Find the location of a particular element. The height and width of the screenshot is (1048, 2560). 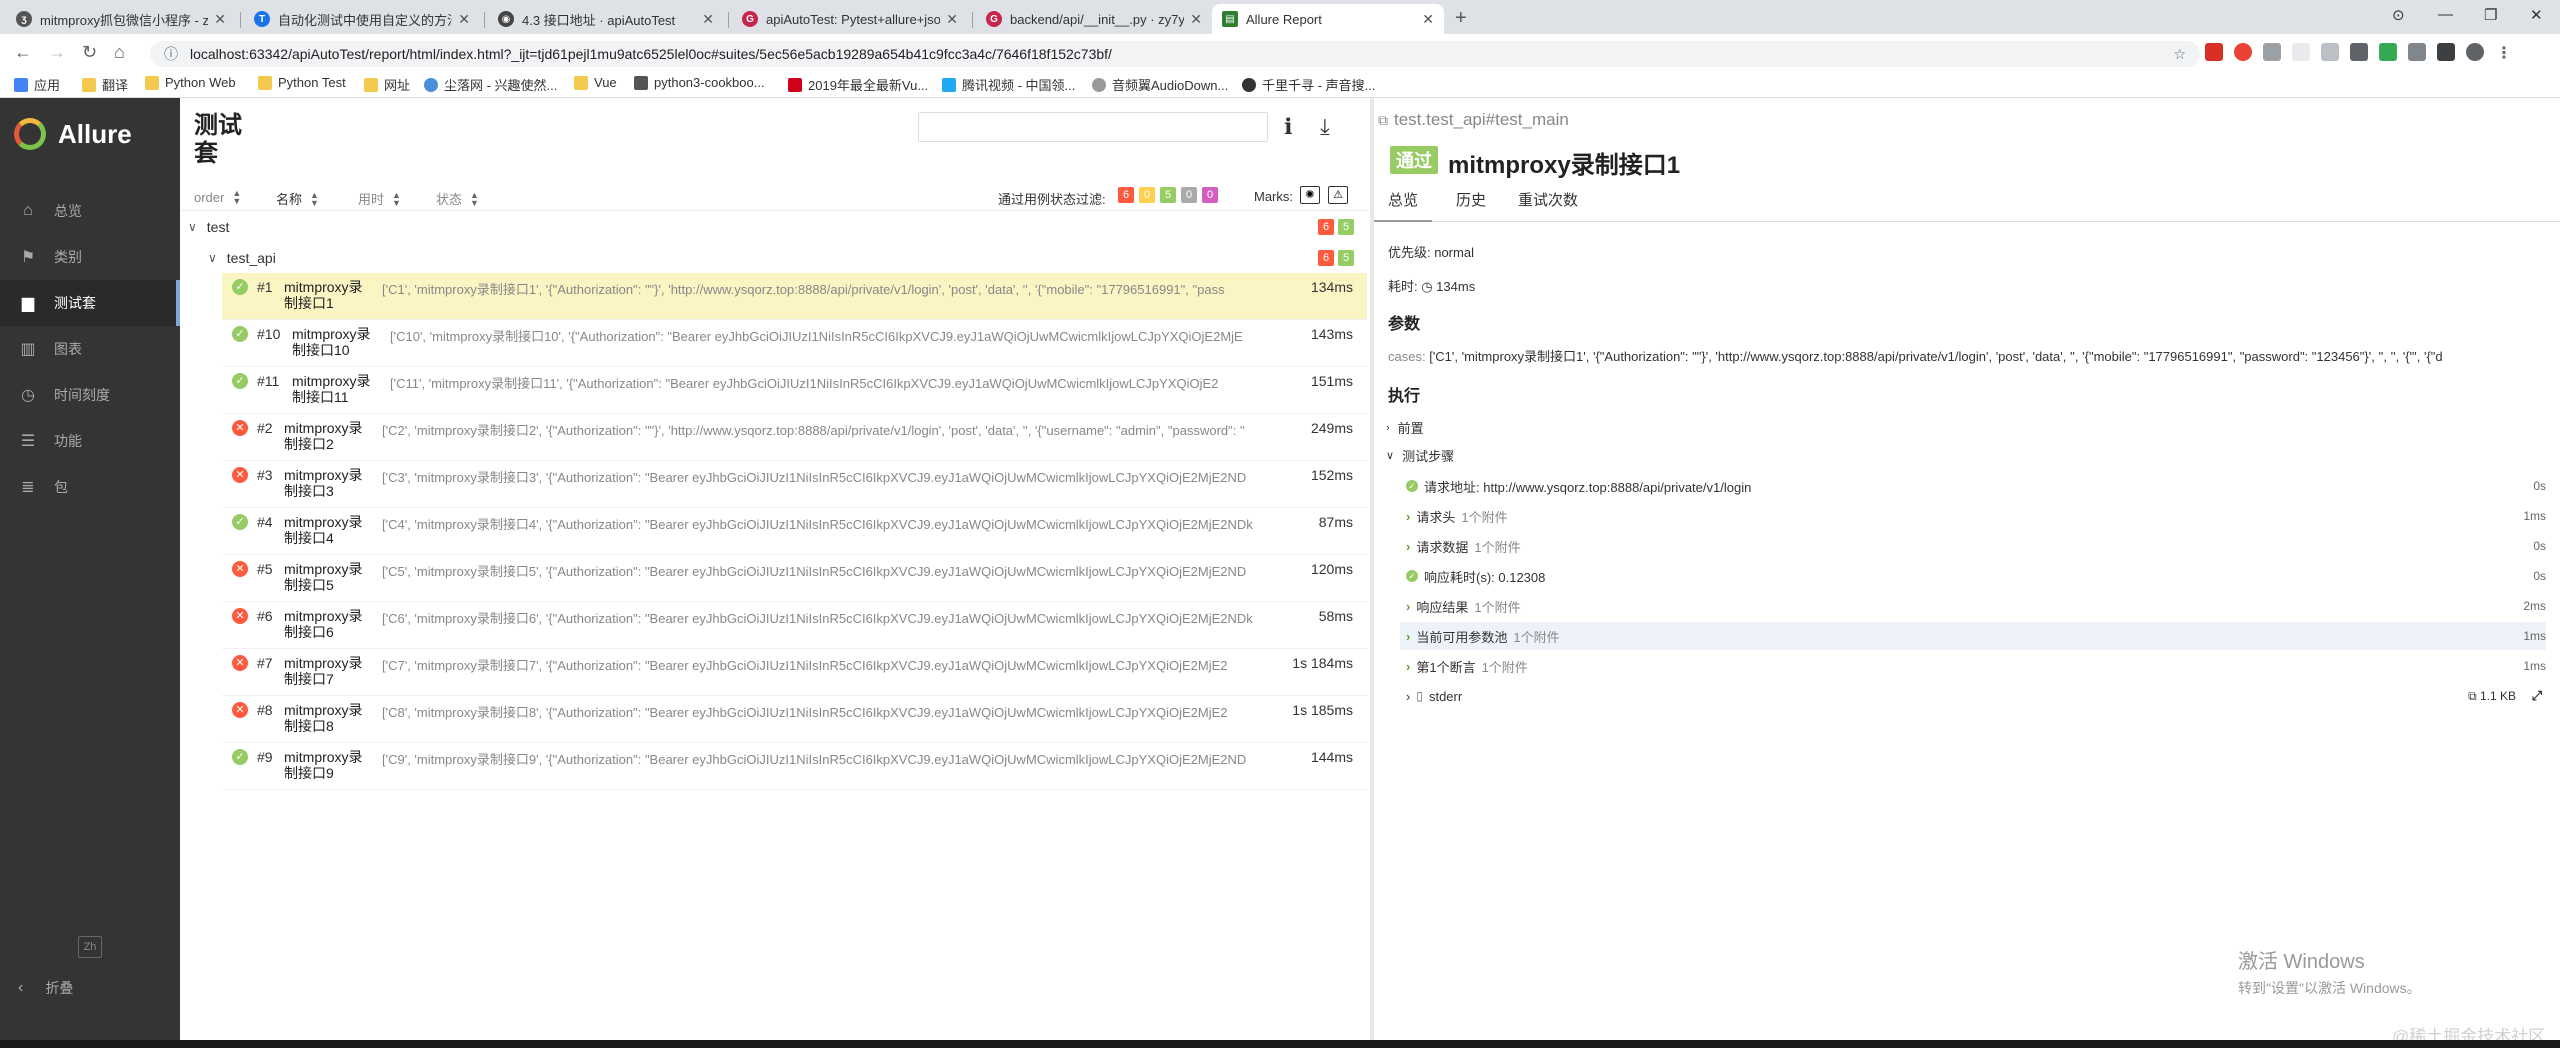

suite-group-test-api: ∨ test_api 6 5 is located at coordinates (775, 258).